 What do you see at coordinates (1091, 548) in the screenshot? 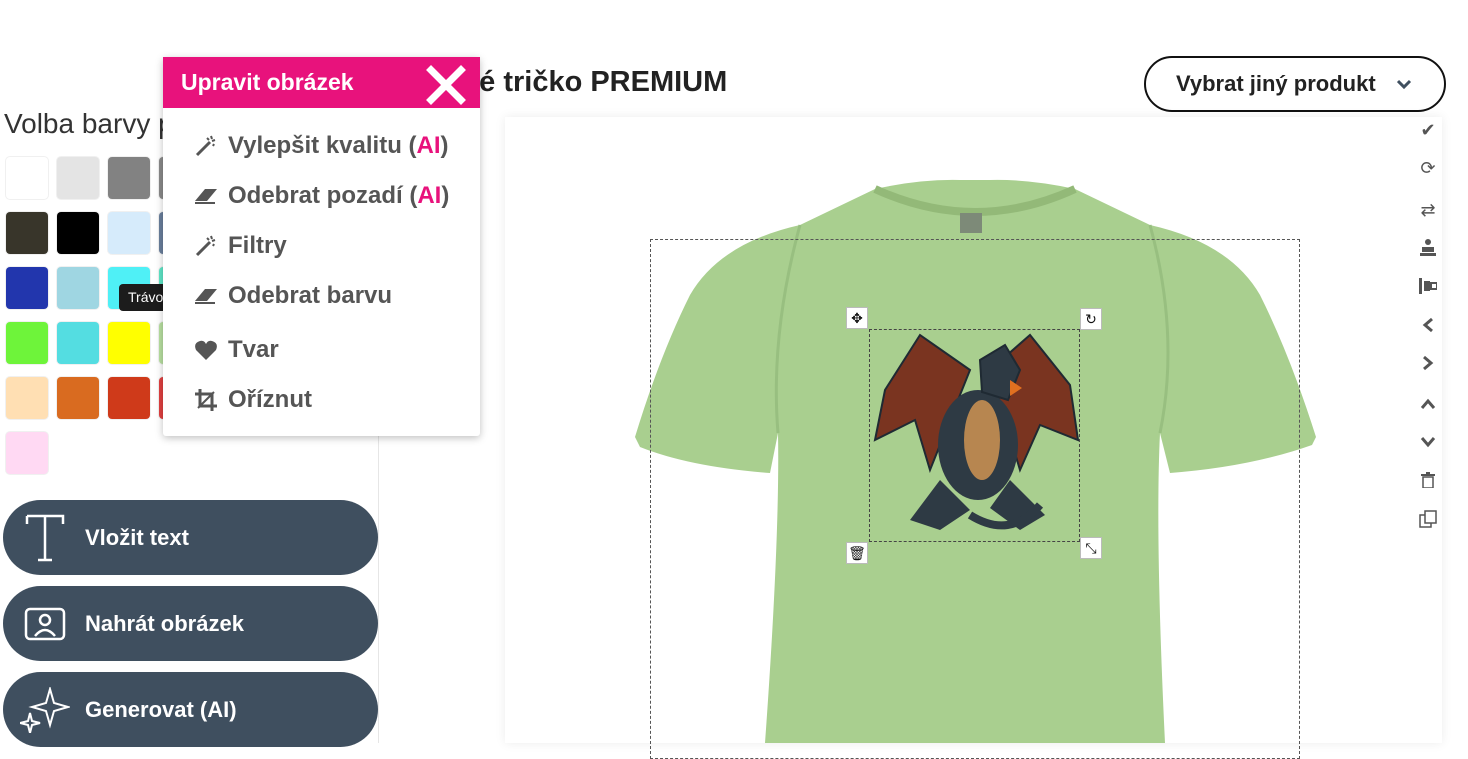
I see `resize-icon: ⤡` at bounding box center [1091, 548].